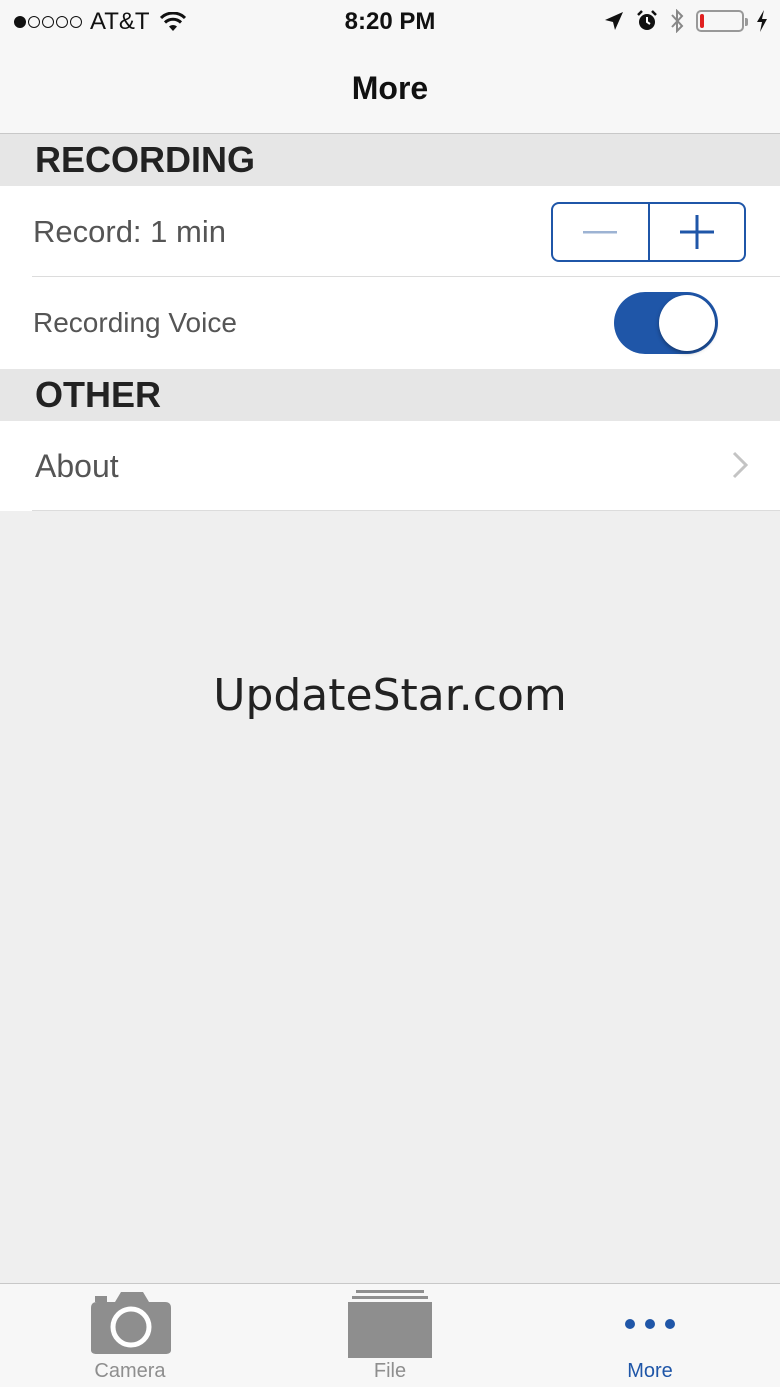 The image size is (780, 1387). What do you see at coordinates (390, 160) in the screenshot?
I see `section-header-recording: RECORDING` at bounding box center [390, 160].